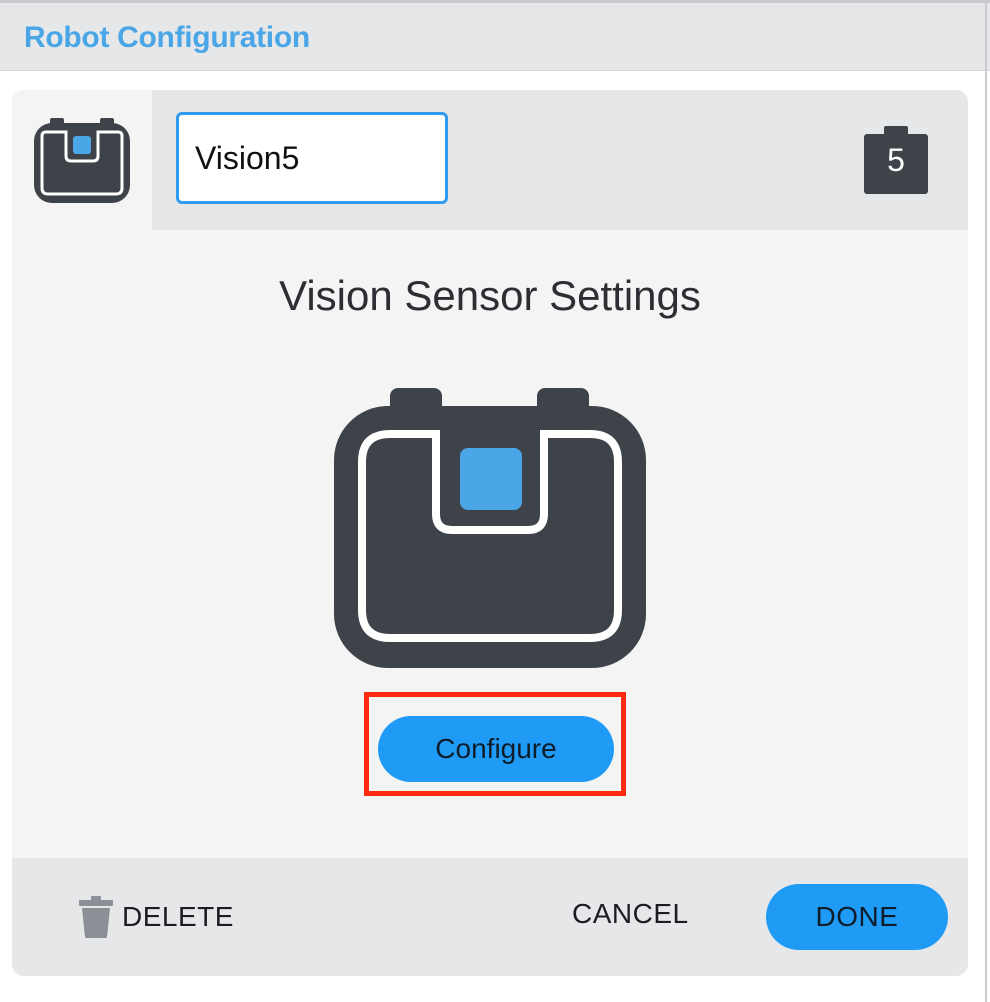  Describe the element at coordinates (896, 160) in the screenshot. I see `port-number: 5` at that location.